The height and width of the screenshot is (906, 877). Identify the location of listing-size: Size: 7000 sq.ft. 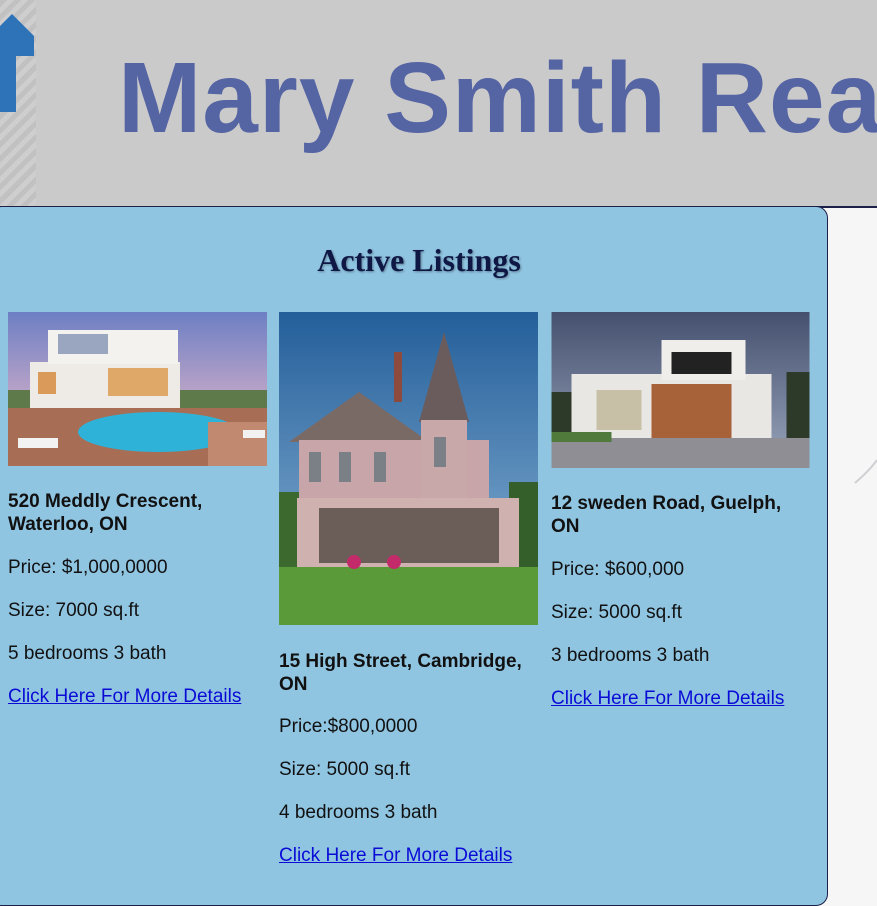
(73, 610).